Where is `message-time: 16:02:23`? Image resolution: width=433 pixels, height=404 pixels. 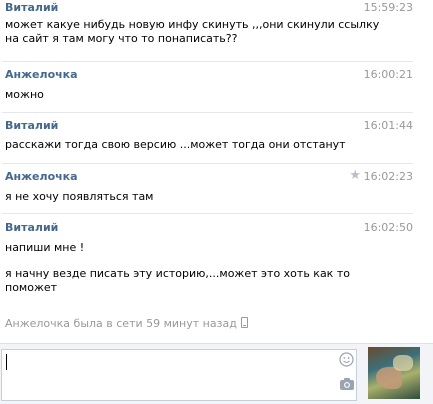 message-time: 16:02:23 is located at coordinates (388, 176).